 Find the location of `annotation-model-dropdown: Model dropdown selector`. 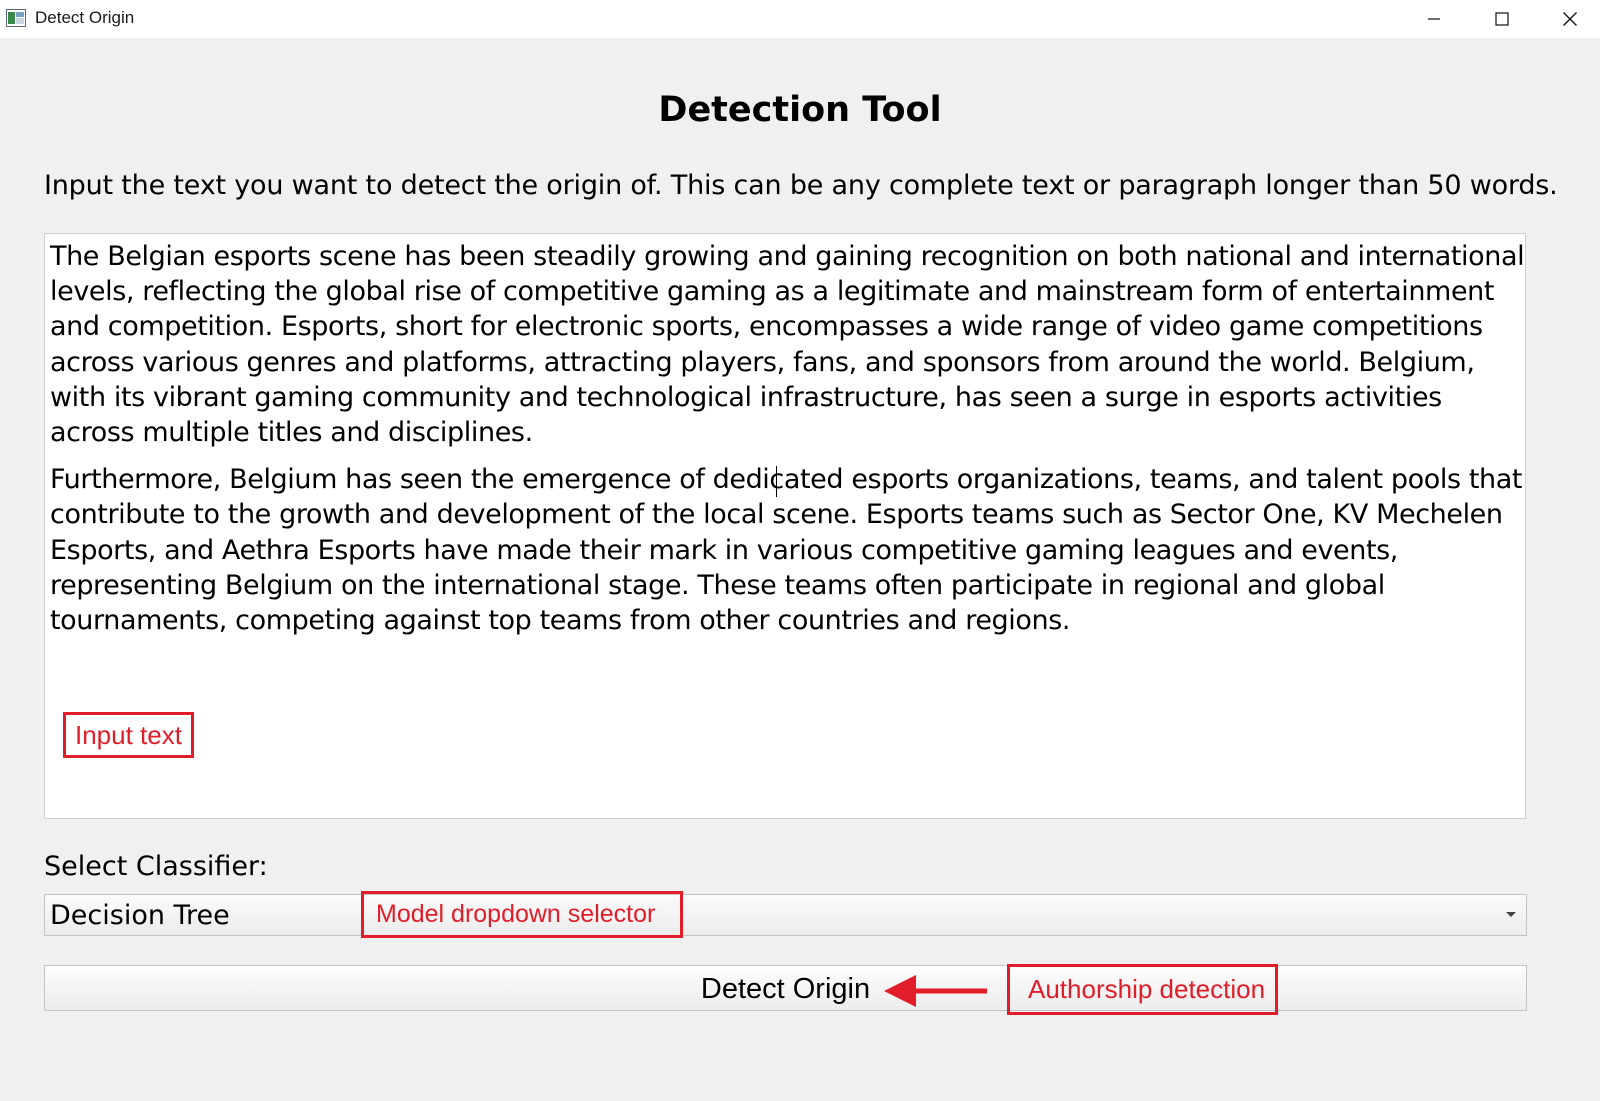

annotation-model-dropdown: Model dropdown selector is located at coordinates (522, 914).